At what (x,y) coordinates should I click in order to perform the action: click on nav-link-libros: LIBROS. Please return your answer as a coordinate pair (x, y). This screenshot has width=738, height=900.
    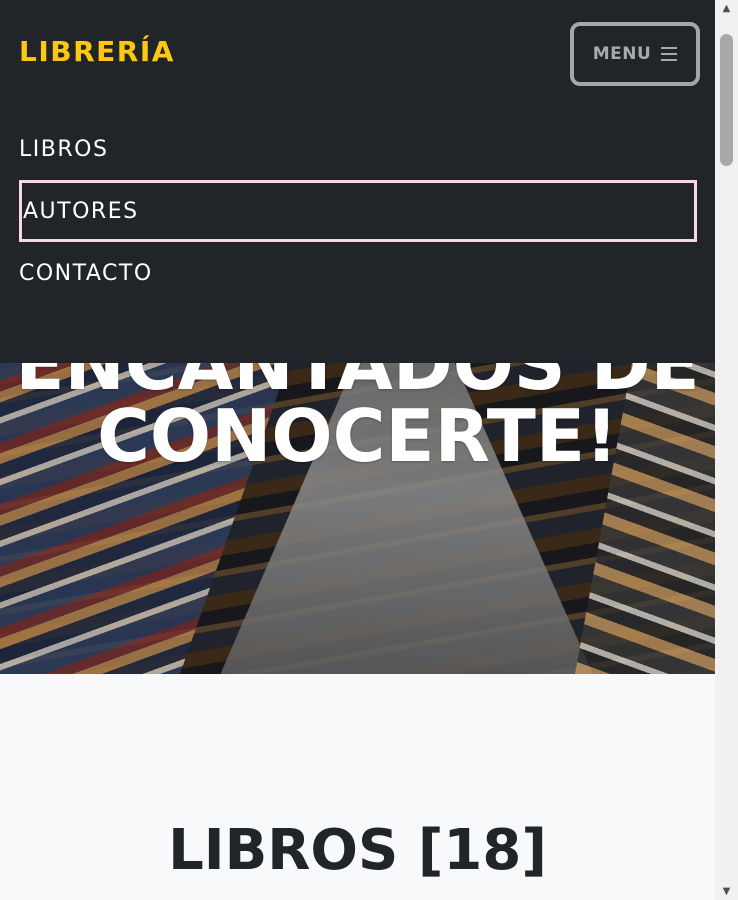
    Looking at the image, I should click on (358, 149).